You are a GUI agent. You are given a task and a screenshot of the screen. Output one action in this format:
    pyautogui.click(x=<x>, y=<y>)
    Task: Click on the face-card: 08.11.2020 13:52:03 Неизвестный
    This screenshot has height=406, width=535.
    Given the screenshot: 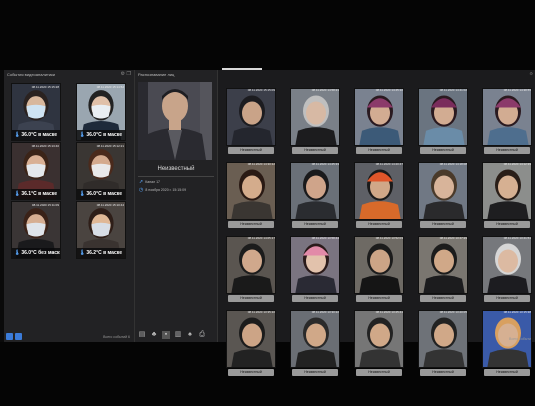 What is the action you would take?
    pyautogui.click(x=379, y=271)
    